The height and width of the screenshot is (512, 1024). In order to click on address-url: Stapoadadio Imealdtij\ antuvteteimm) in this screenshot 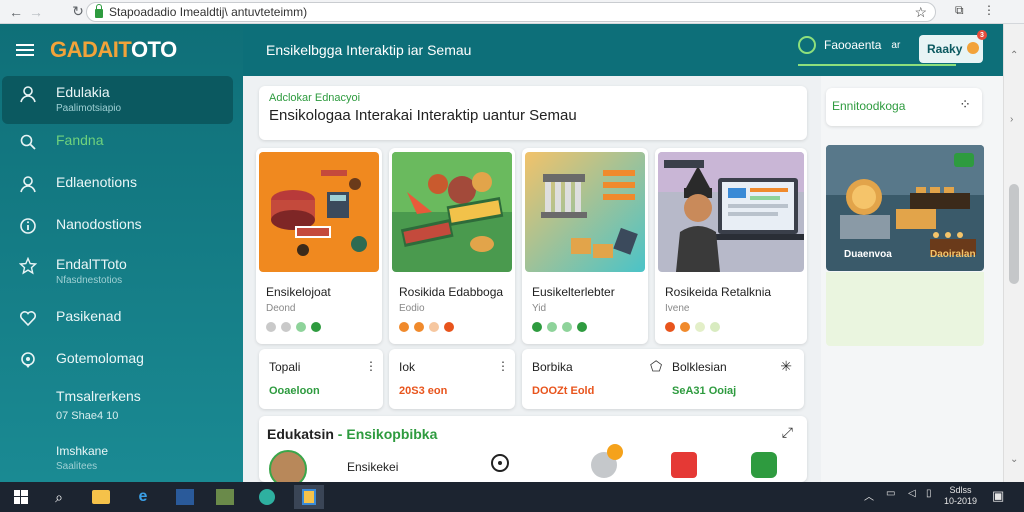, I will do `click(208, 12)`.